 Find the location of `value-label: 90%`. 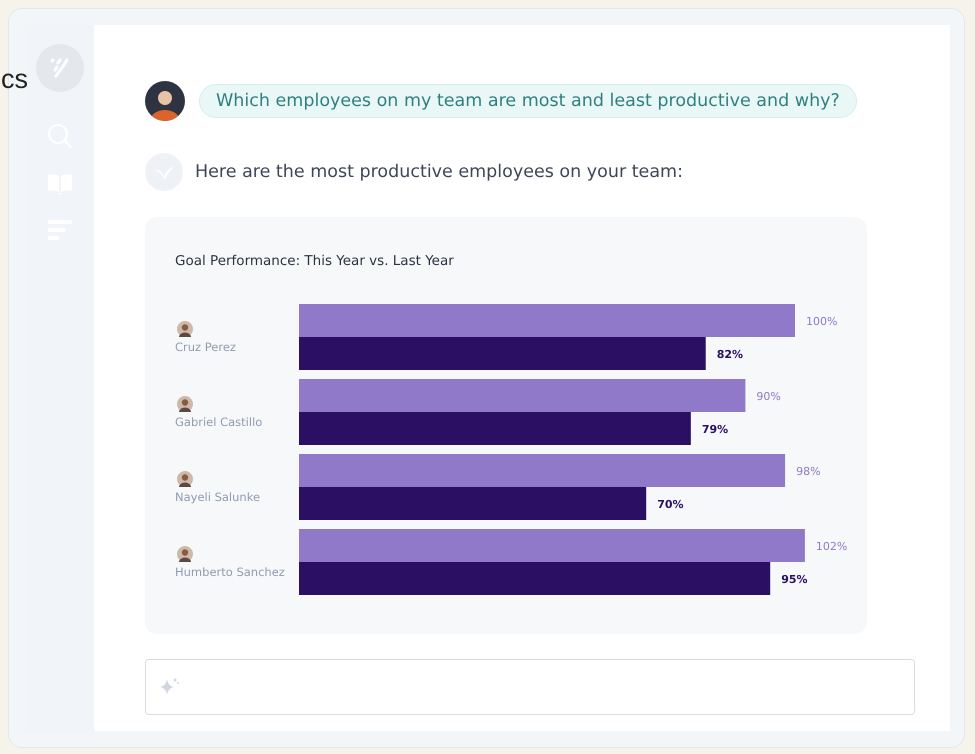

value-label: 90% is located at coordinates (768, 396).